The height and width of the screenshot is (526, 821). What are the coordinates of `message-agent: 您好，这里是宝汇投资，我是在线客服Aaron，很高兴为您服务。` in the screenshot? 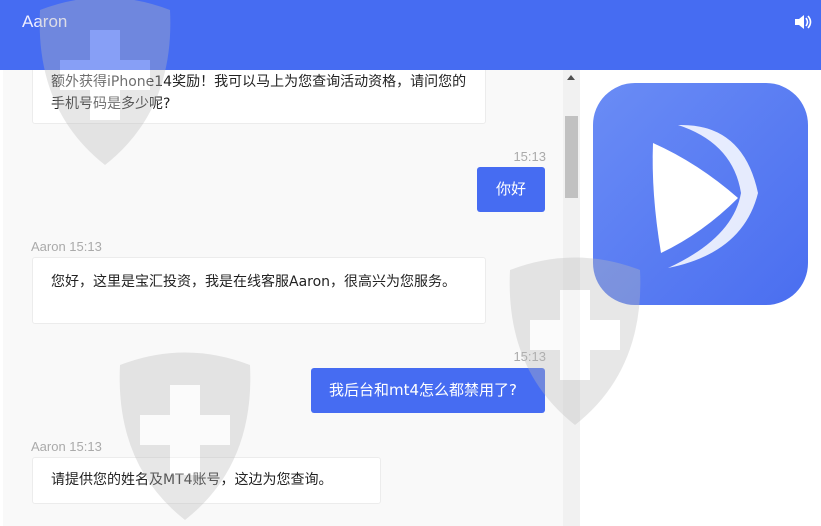 It's located at (259, 290).